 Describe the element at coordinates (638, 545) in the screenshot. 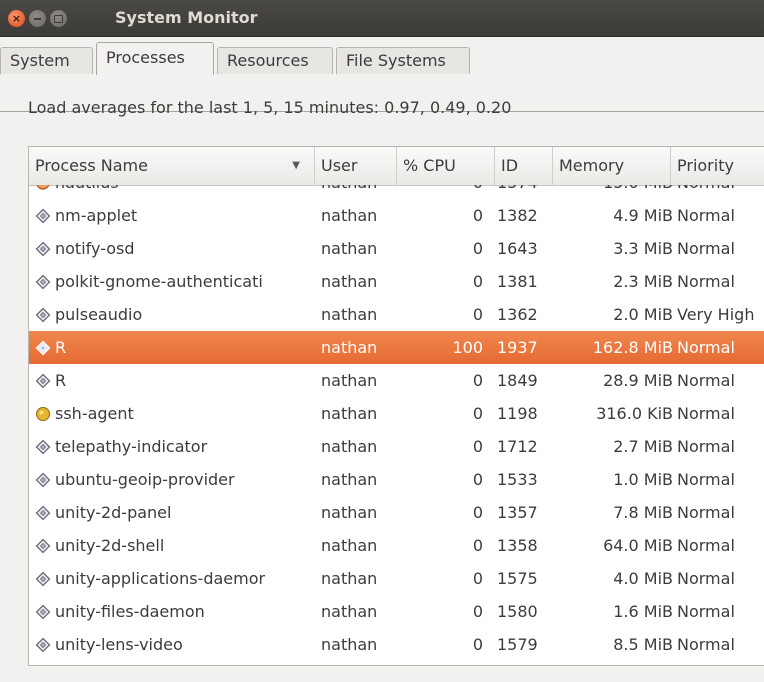

I see `memory-cell-text: 64.0 MiB` at that location.